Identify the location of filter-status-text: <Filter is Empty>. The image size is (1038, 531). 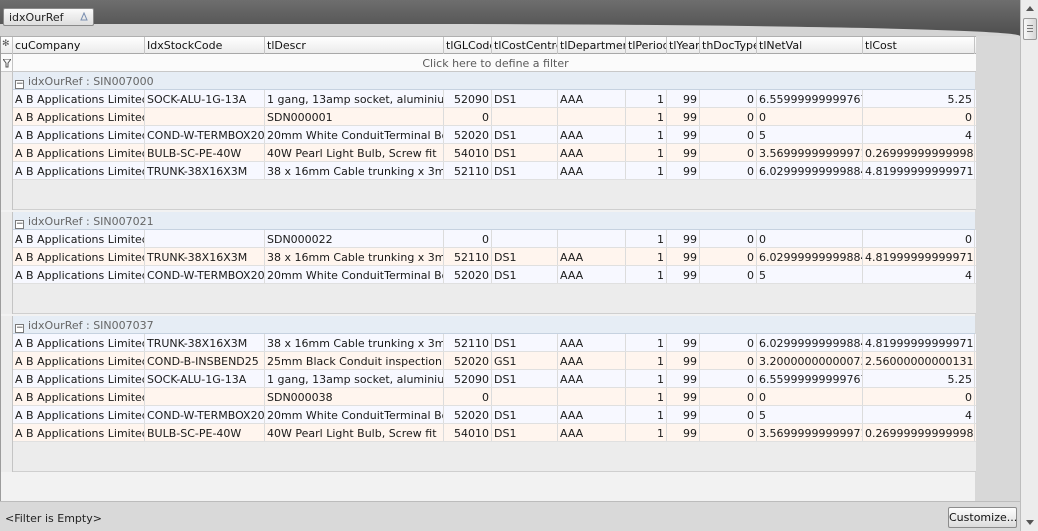
(53, 518).